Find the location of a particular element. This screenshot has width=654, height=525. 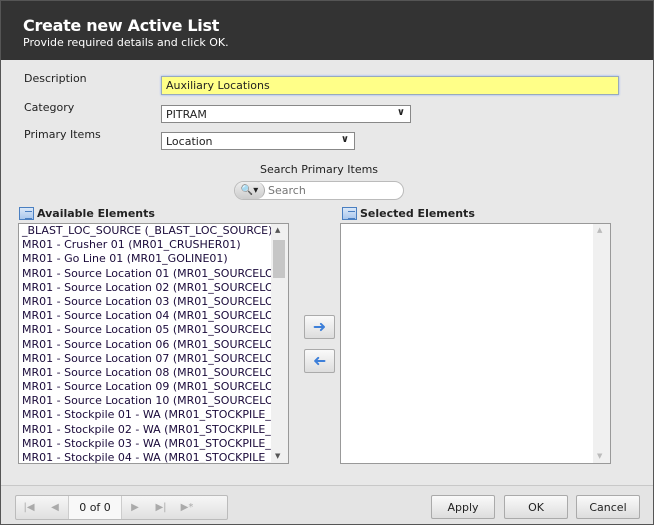

search-icon: 🔍▾ is located at coordinates (249, 190).